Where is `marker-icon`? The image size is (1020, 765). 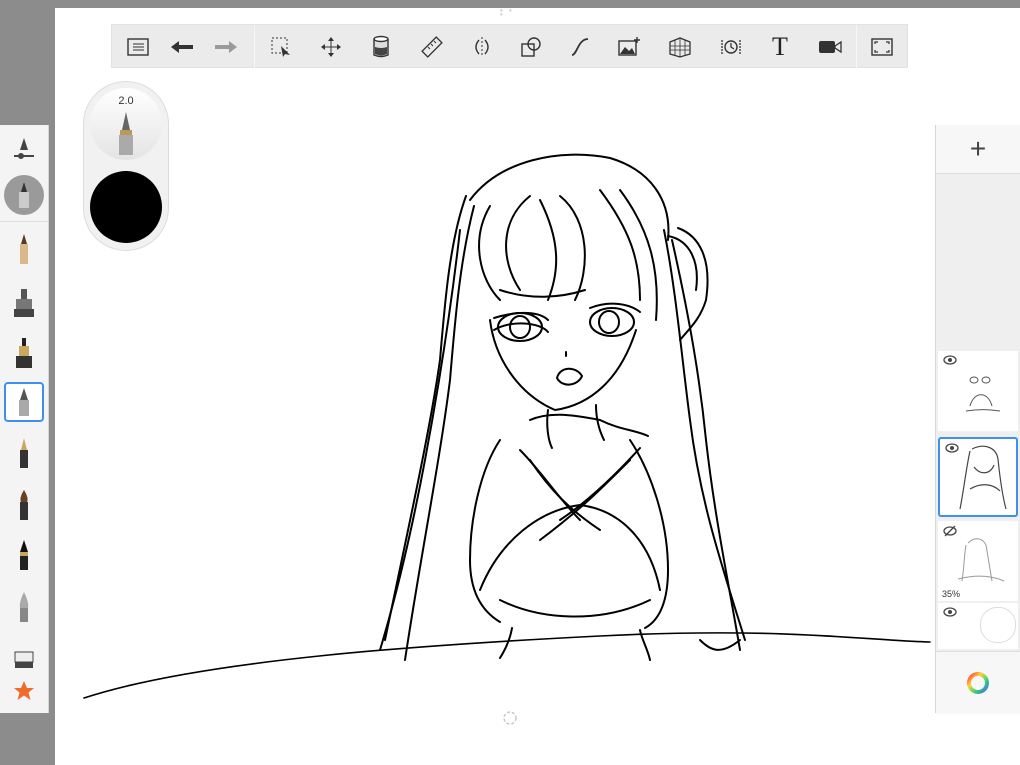 marker-icon is located at coordinates (24, 303).